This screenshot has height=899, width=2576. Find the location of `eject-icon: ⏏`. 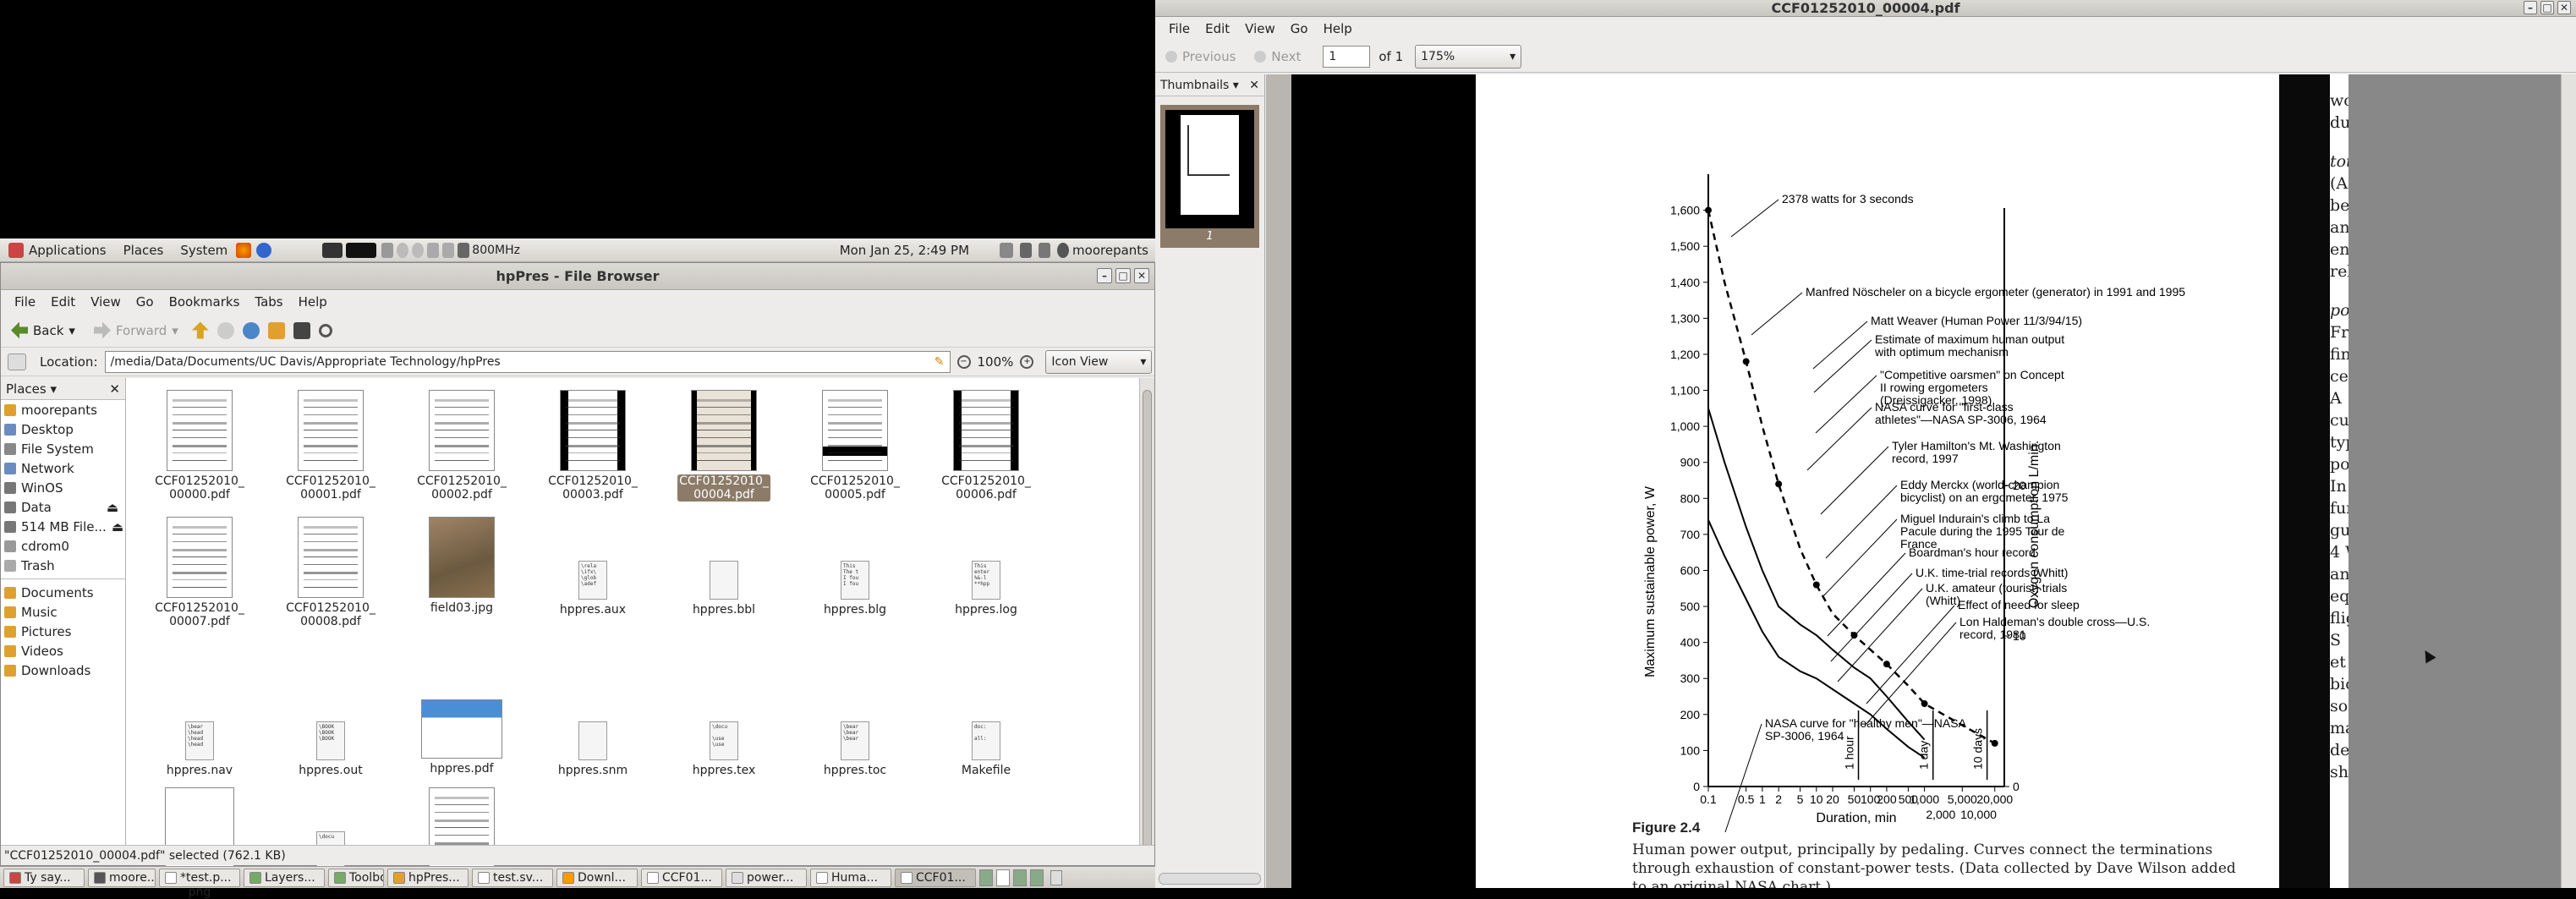

eject-icon: ⏏ is located at coordinates (112, 508).